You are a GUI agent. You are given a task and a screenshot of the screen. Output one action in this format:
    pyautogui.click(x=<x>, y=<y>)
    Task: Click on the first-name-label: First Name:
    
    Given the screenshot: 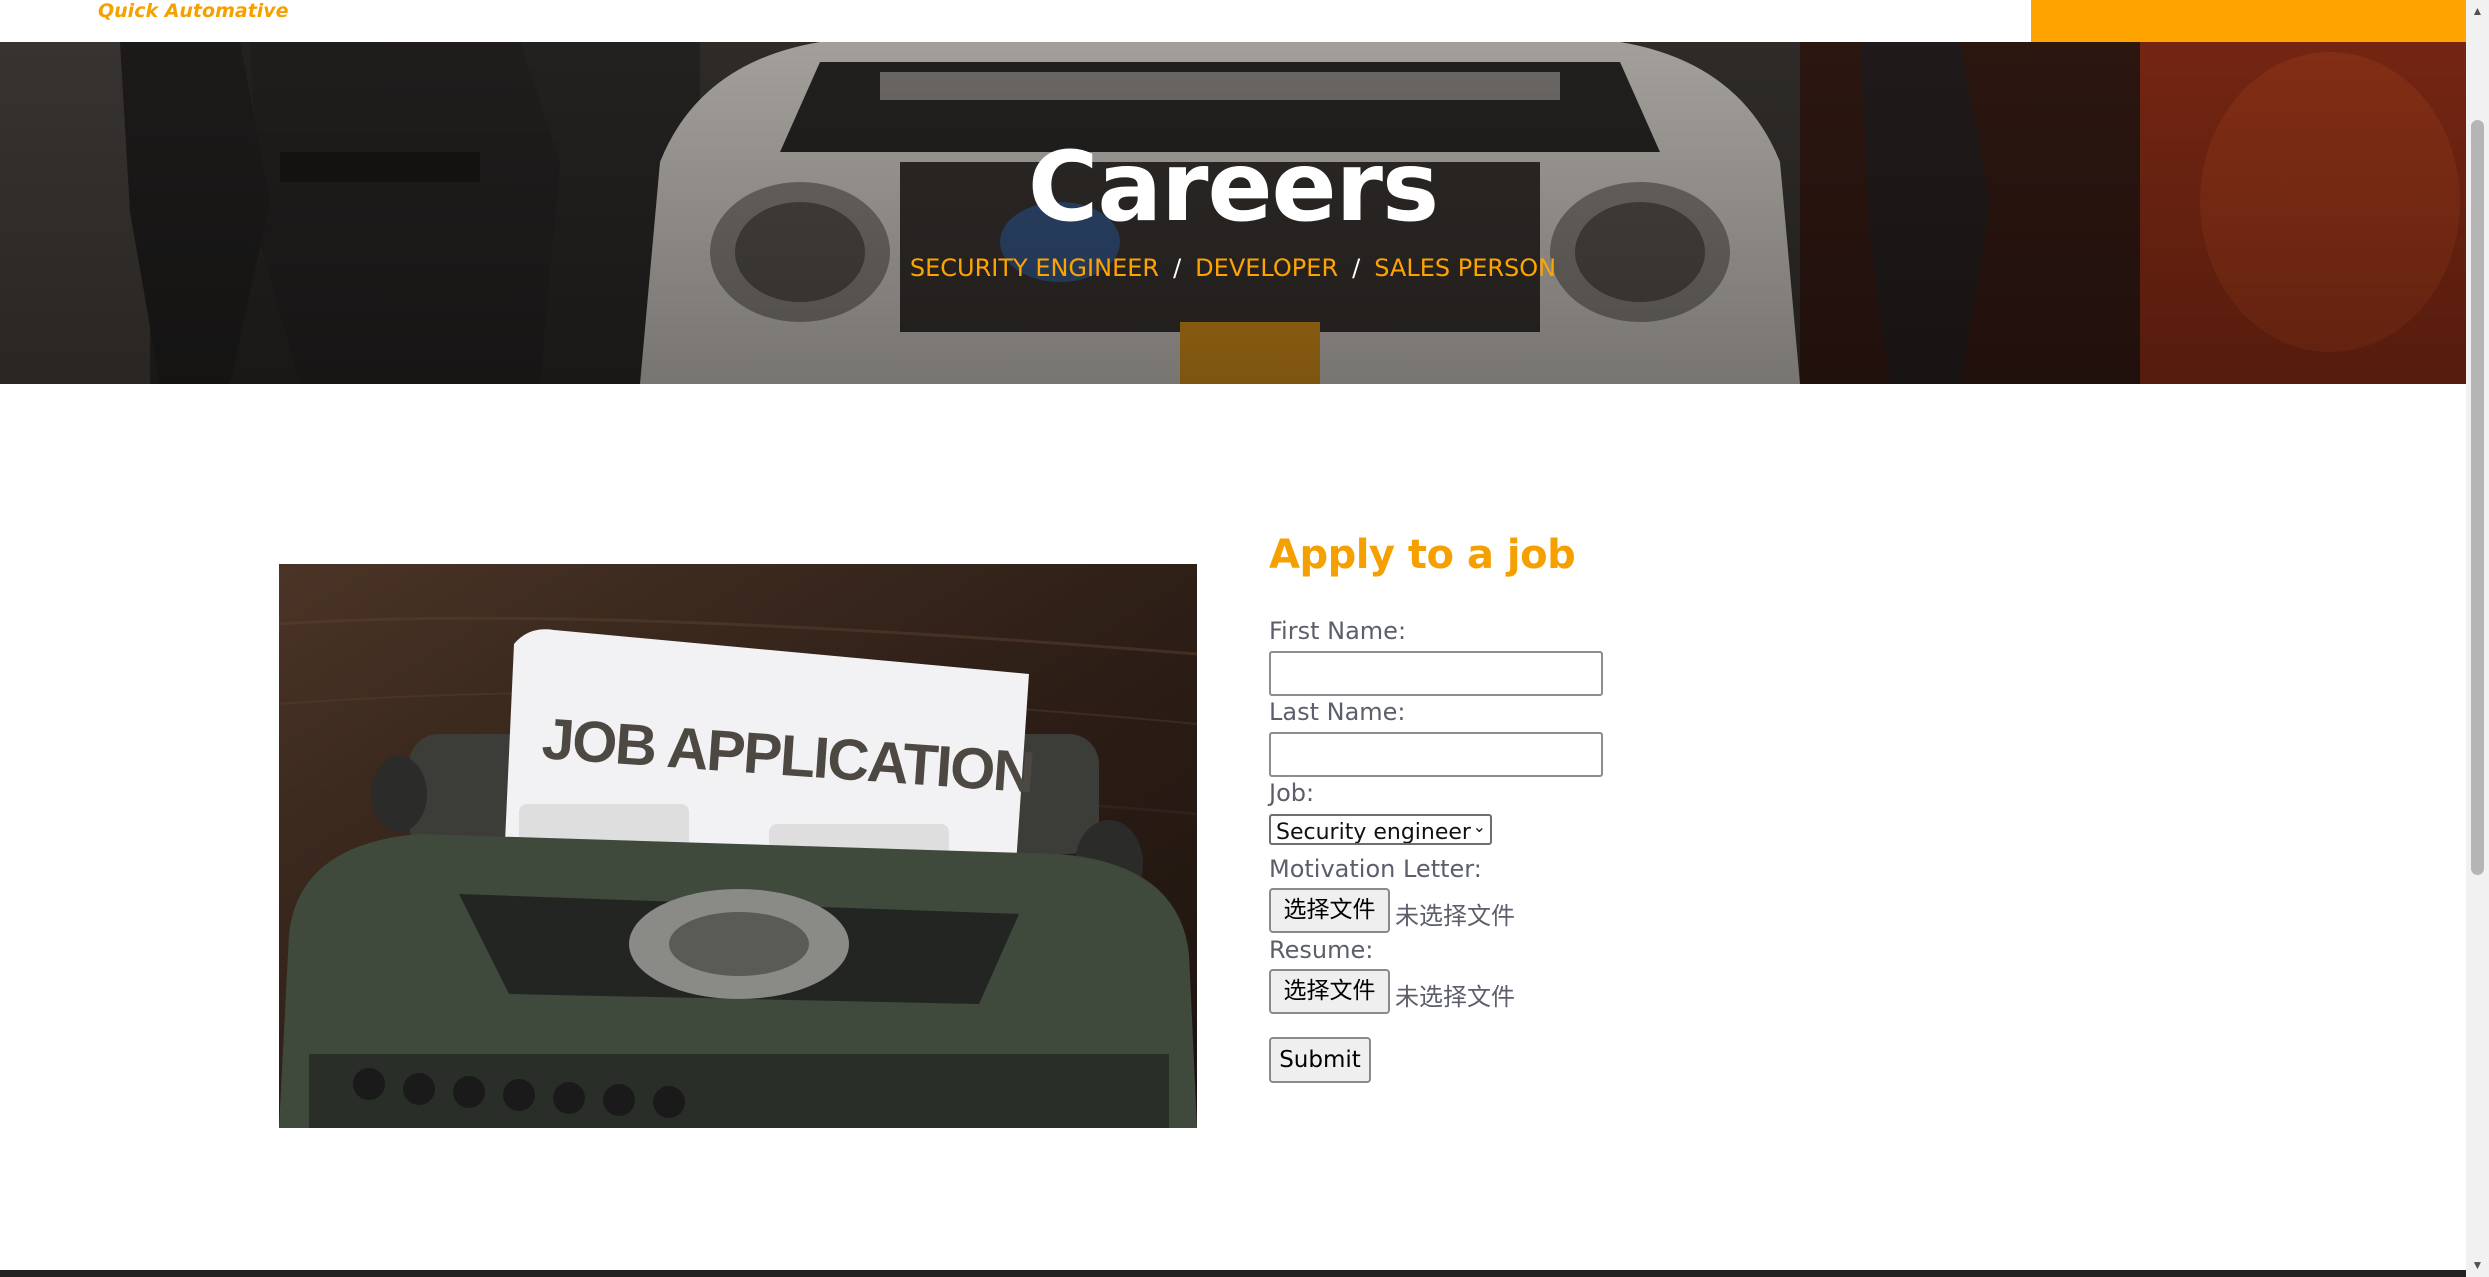 What is the action you would take?
    pyautogui.click(x=1338, y=631)
    